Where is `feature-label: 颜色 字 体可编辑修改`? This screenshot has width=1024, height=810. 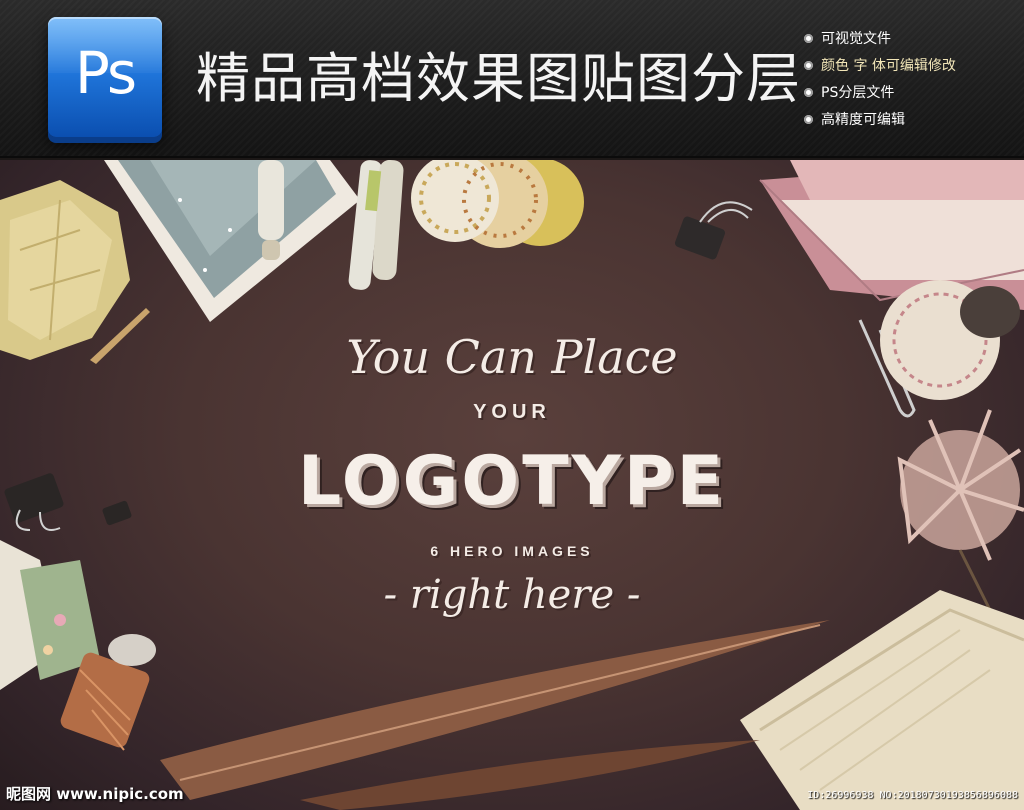 feature-label: 颜色 字 体可编辑修改 is located at coordinates (888, 66).